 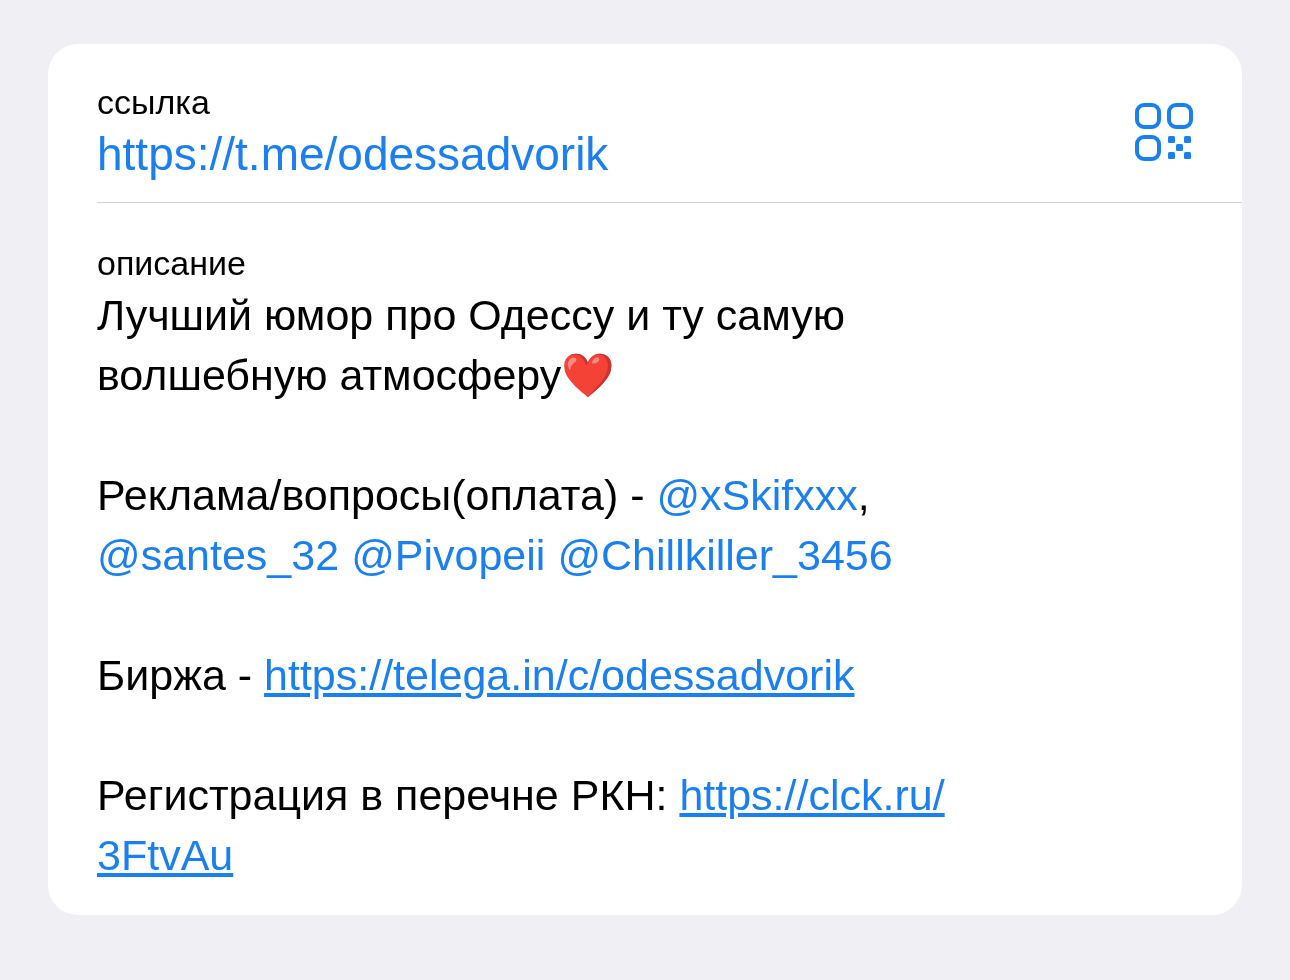 What do you see at coordinates (165, 855) in the screenshot?
I see `web-link: 3FtvAu` at bounding box center [165, 855].